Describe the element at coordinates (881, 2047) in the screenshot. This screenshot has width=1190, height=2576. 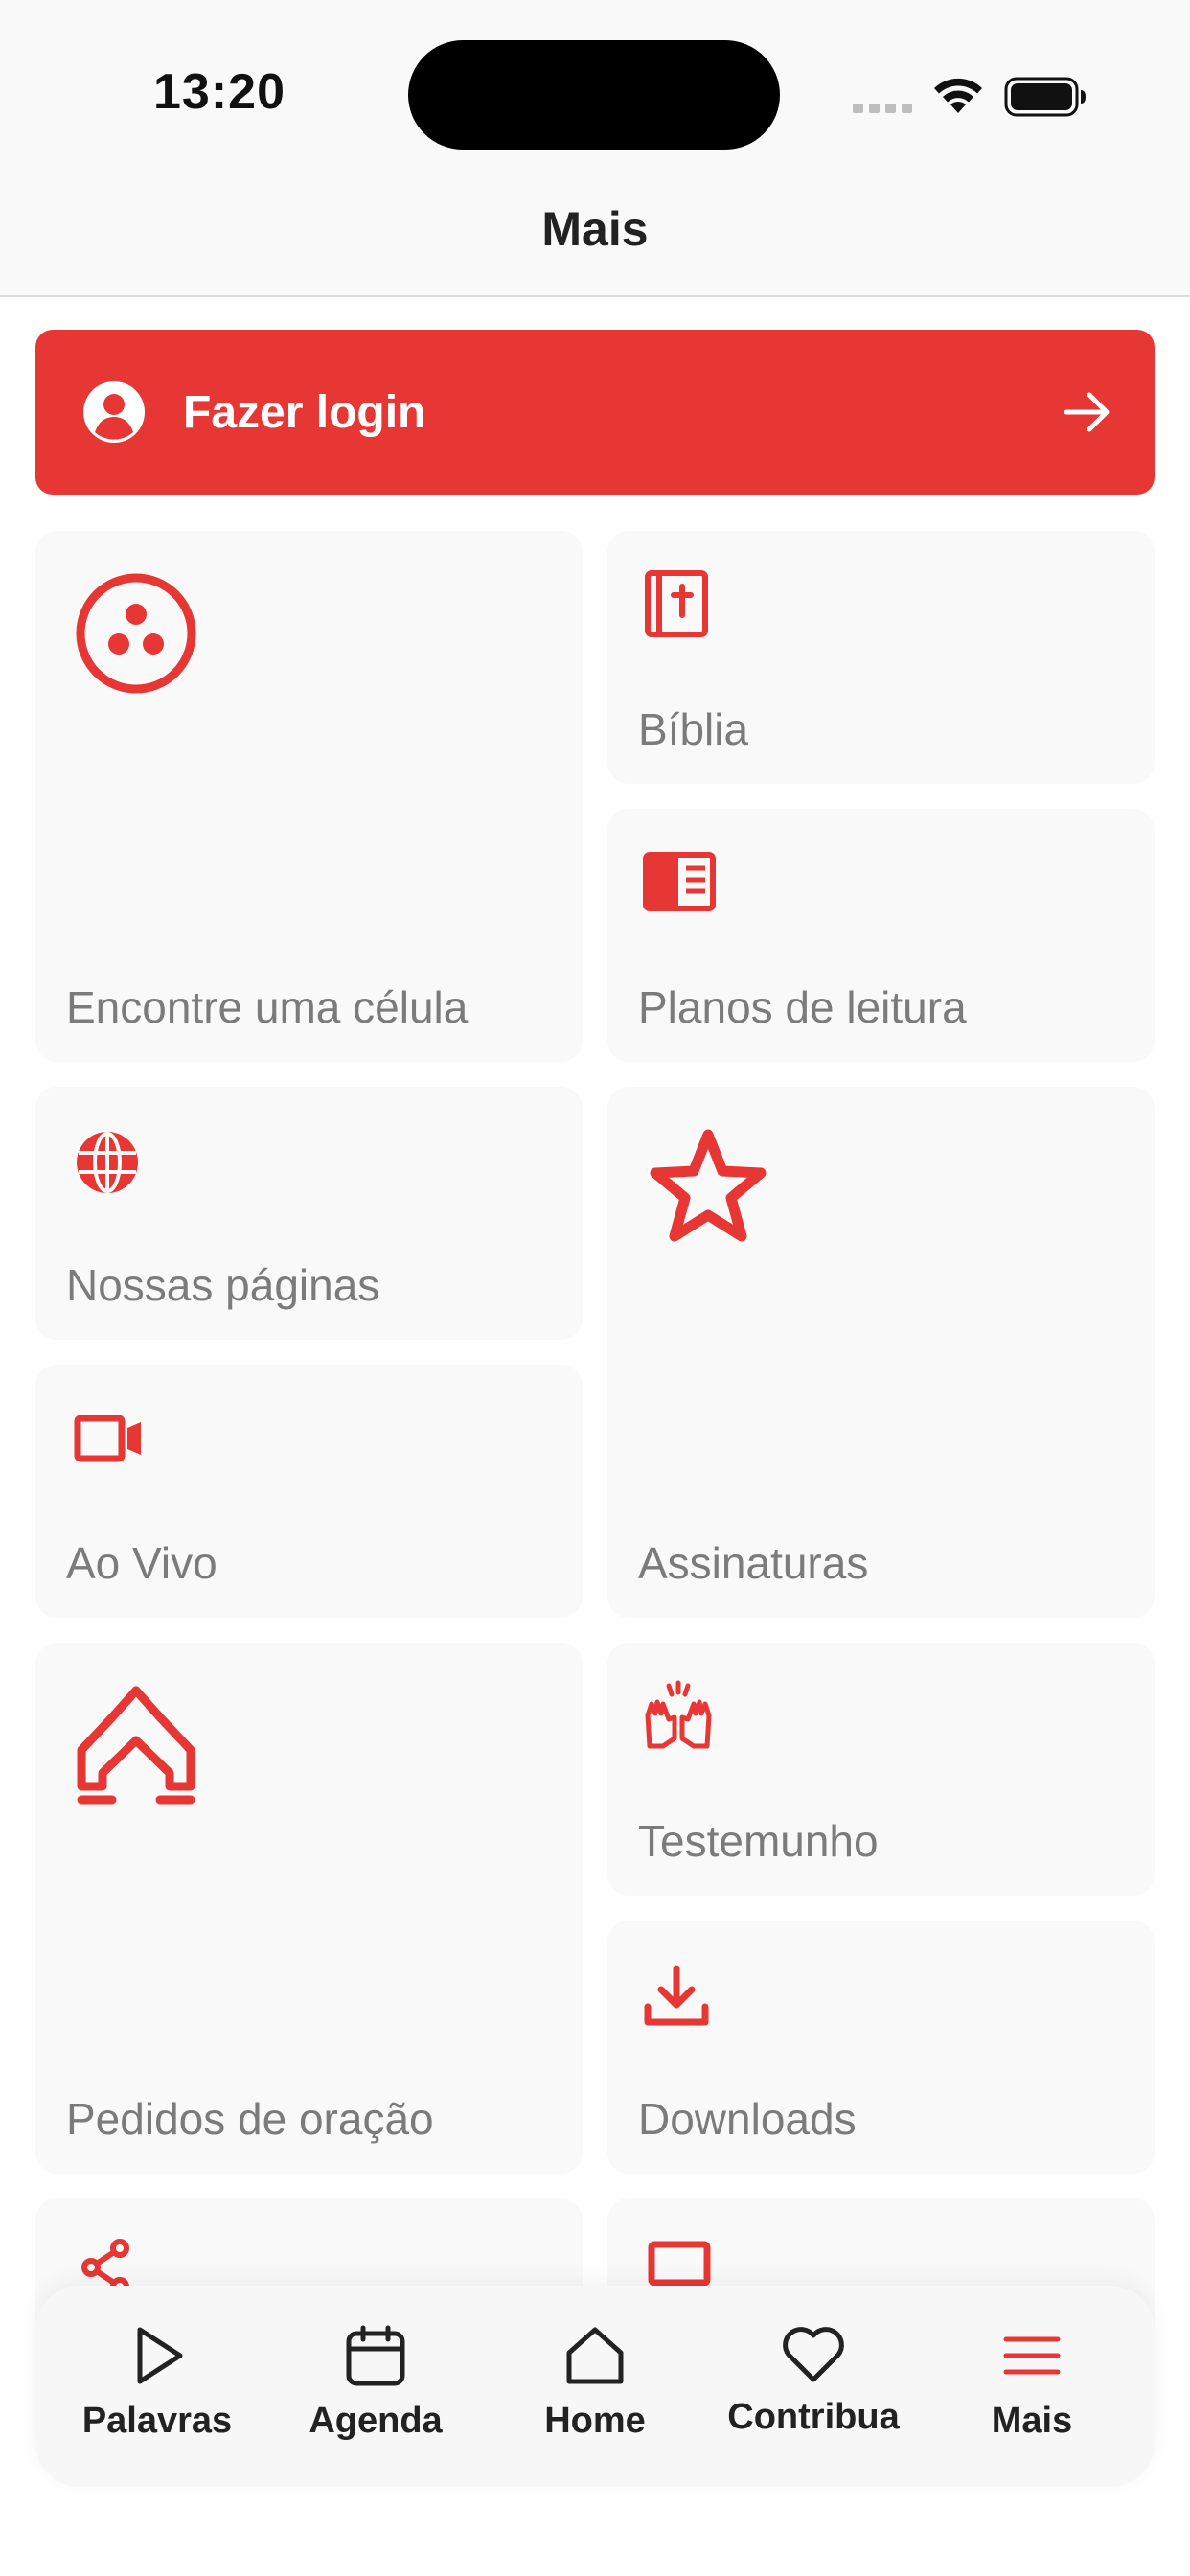
I see `tile-downloads: Downloads` at that location.